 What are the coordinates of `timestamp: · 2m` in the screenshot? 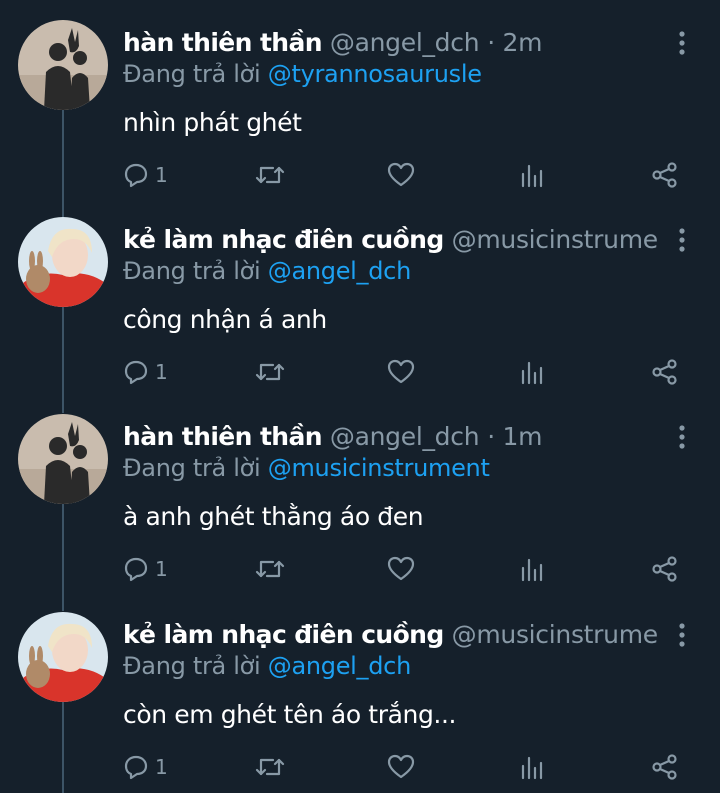 It's located at (514, 42).